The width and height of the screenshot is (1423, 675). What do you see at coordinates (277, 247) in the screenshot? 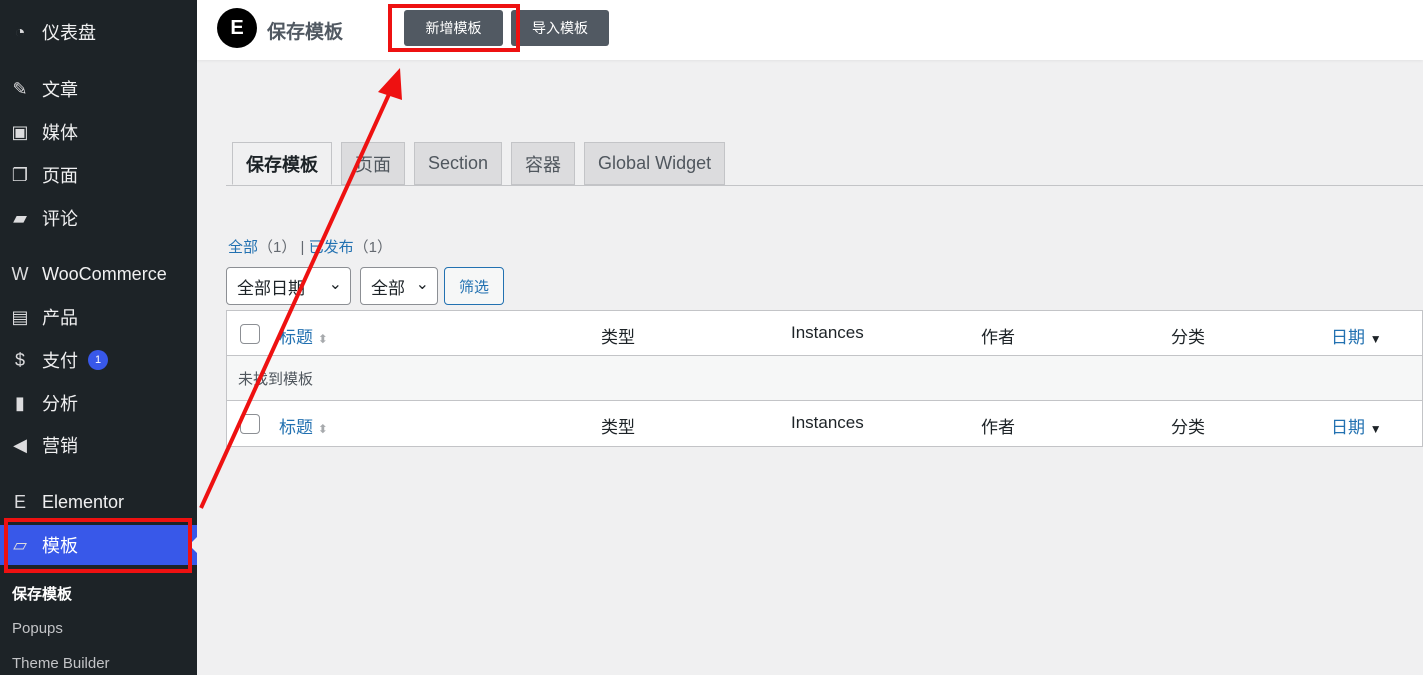
I see `all-count: （1）` at bounding box center [277, 247].